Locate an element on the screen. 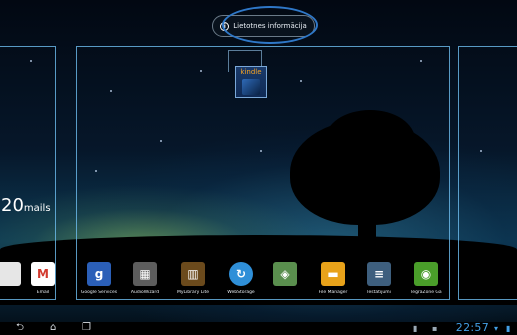  dock-app-audiowizard: ▦ AudioWizard is located at coordinates (145, 278).